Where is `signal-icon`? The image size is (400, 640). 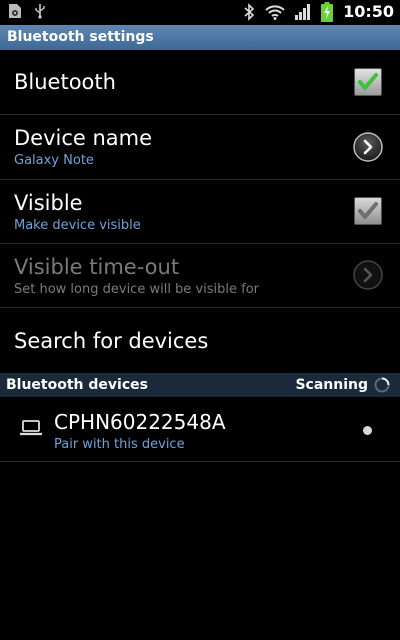 signal-icon is located at coordinates (303, 12).